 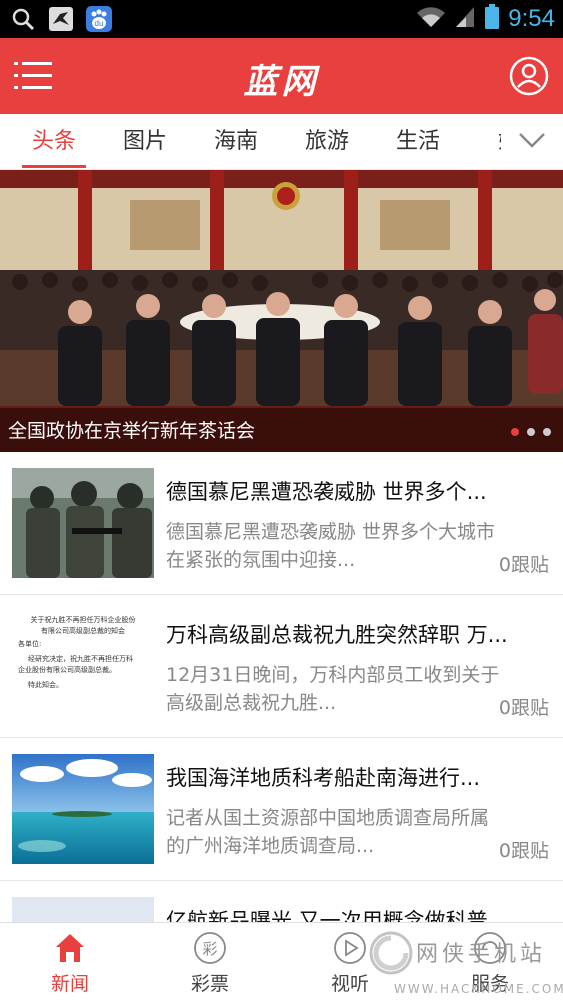 I want to click on tab-life: 生活, so click(x=418, y=141).